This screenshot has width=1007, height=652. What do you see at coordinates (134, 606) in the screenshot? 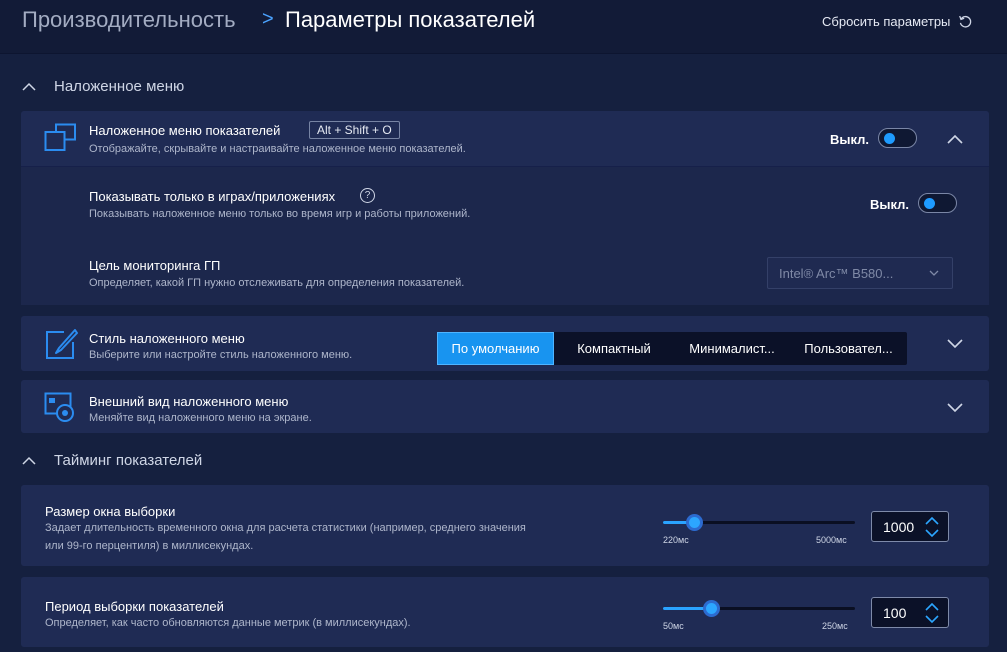
I see `sample-period-title: Период выборки показателей` at bounding box center [134, 606].